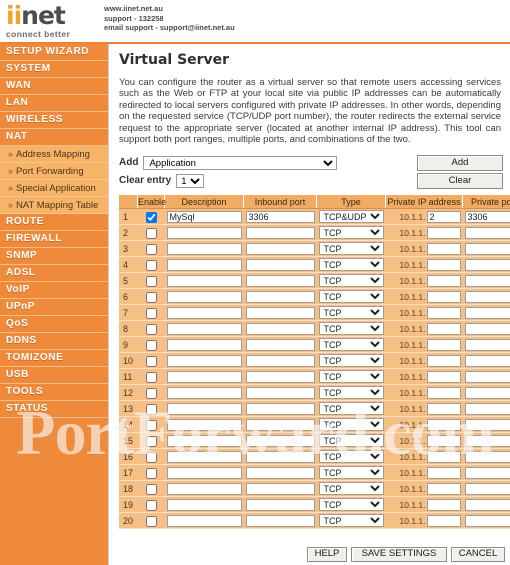  What do you see at coordinates (54, 392) in the screenshot?
I see `sidebar-item-tools: TOOLS` at bounding box center [54, 392].